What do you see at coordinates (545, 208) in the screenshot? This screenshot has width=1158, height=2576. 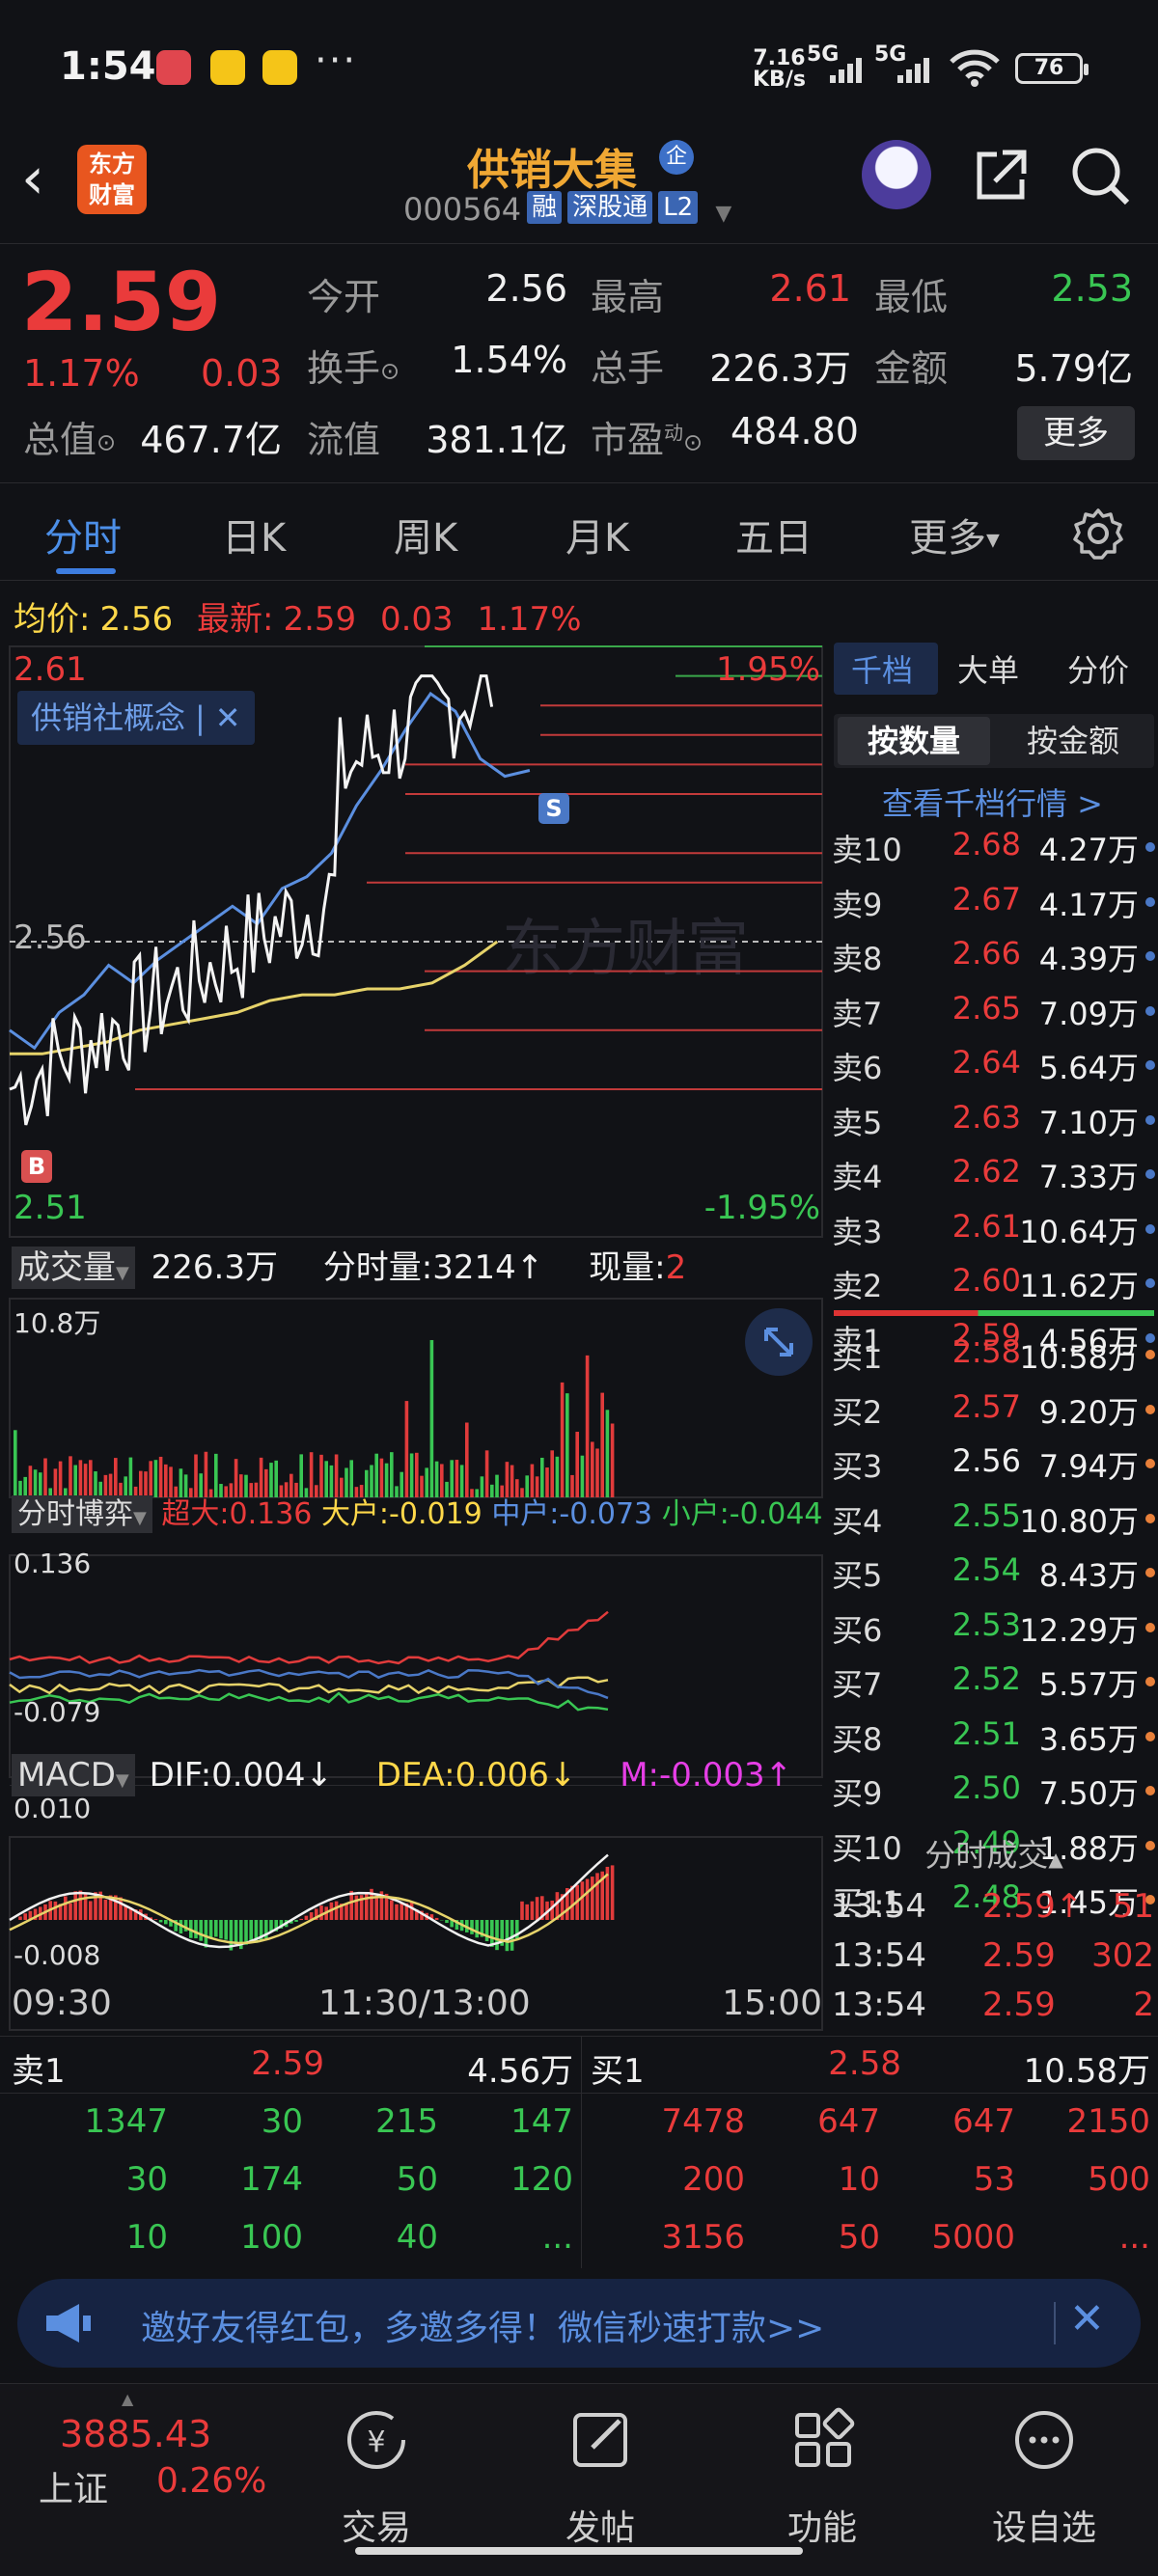 I see `tag-margin: 融` at bounding box center [545, 208].